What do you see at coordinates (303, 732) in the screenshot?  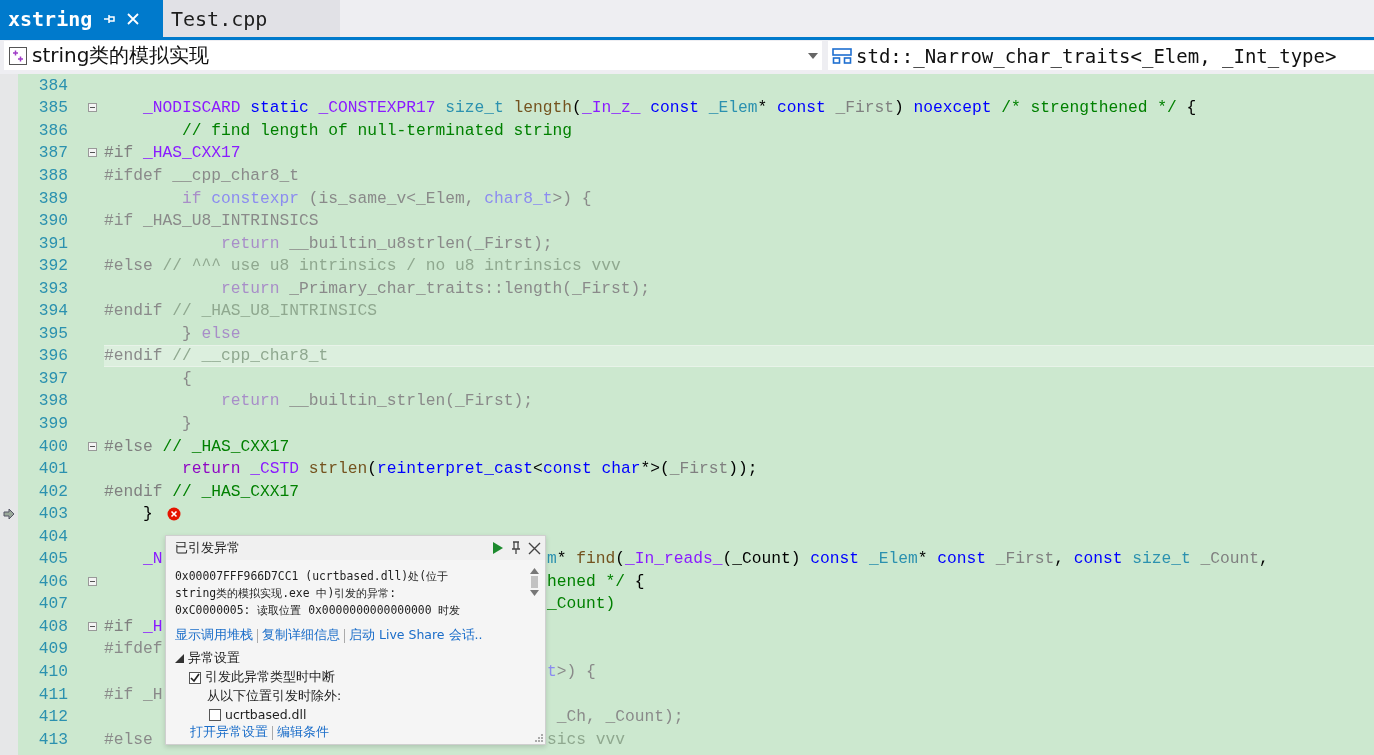 I see `link: 编辑条件` at bounding box center [303, 732].